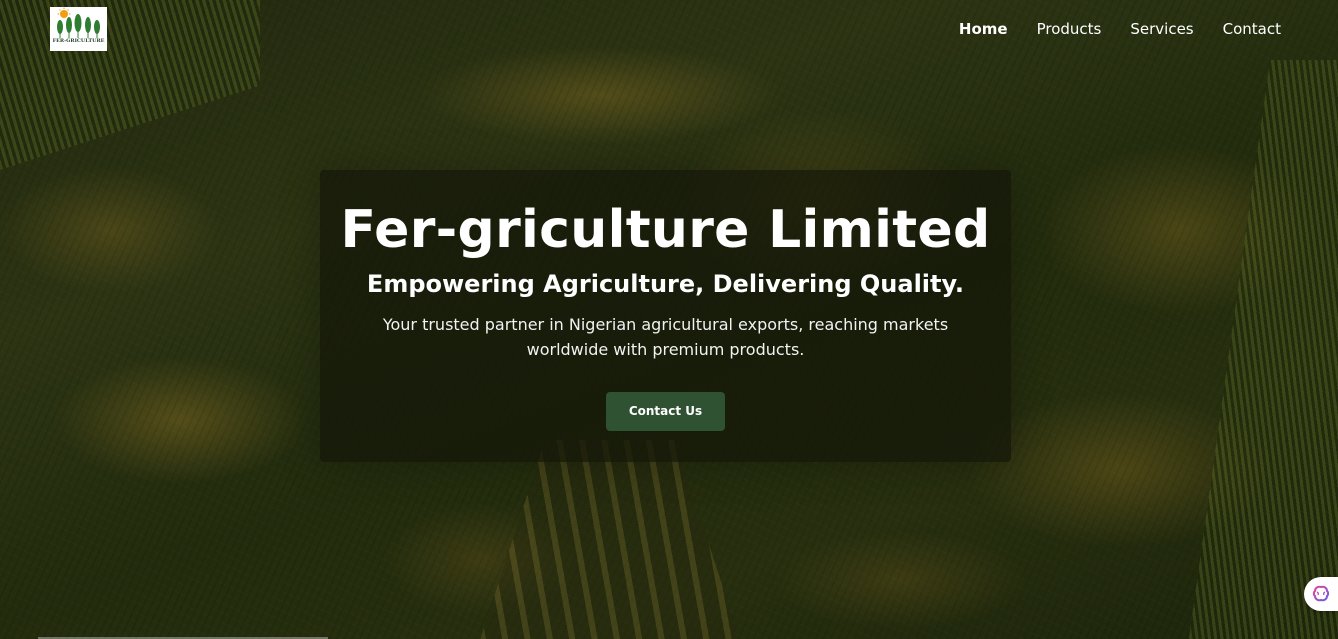 The width and height of the screenshot is (1338, 639). What do you see at coordinates (610, 539) in the screenshot?
I see `tractor-track` at bounding box center [610, 539].